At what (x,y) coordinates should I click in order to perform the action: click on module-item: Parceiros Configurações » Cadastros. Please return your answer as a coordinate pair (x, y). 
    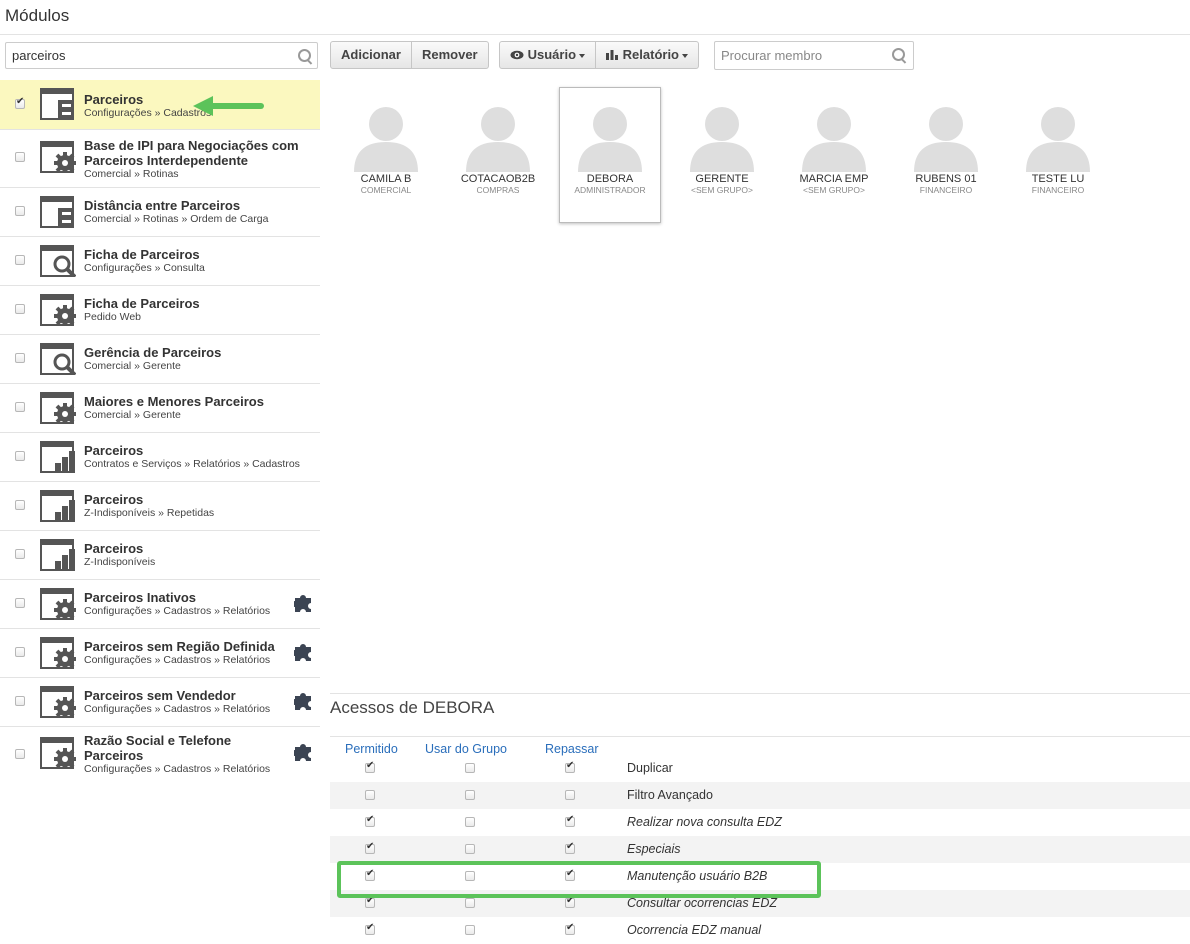
    Looking at the image, I should click on (160, 105).